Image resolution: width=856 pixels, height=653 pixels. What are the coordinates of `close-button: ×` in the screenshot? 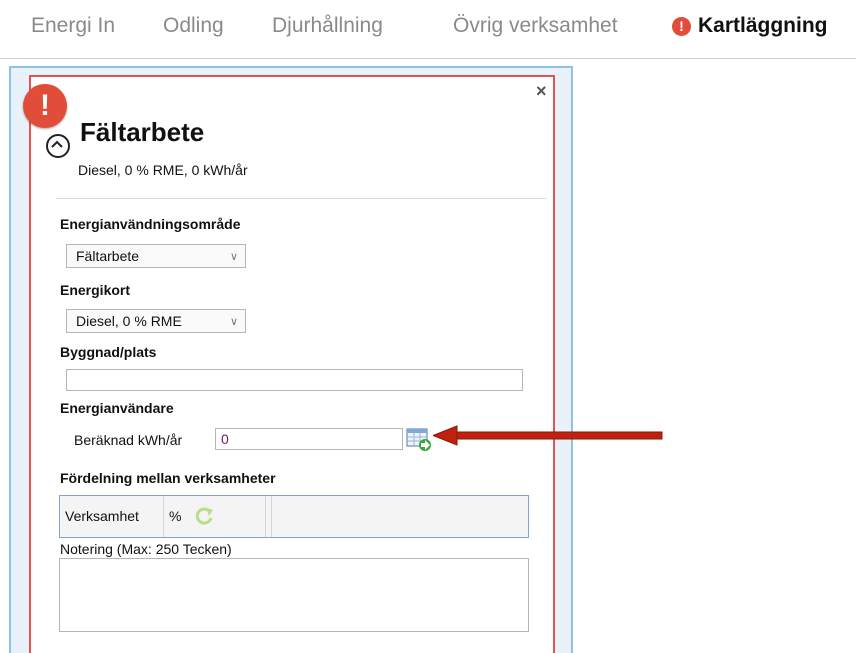 It's located at (541, 91).